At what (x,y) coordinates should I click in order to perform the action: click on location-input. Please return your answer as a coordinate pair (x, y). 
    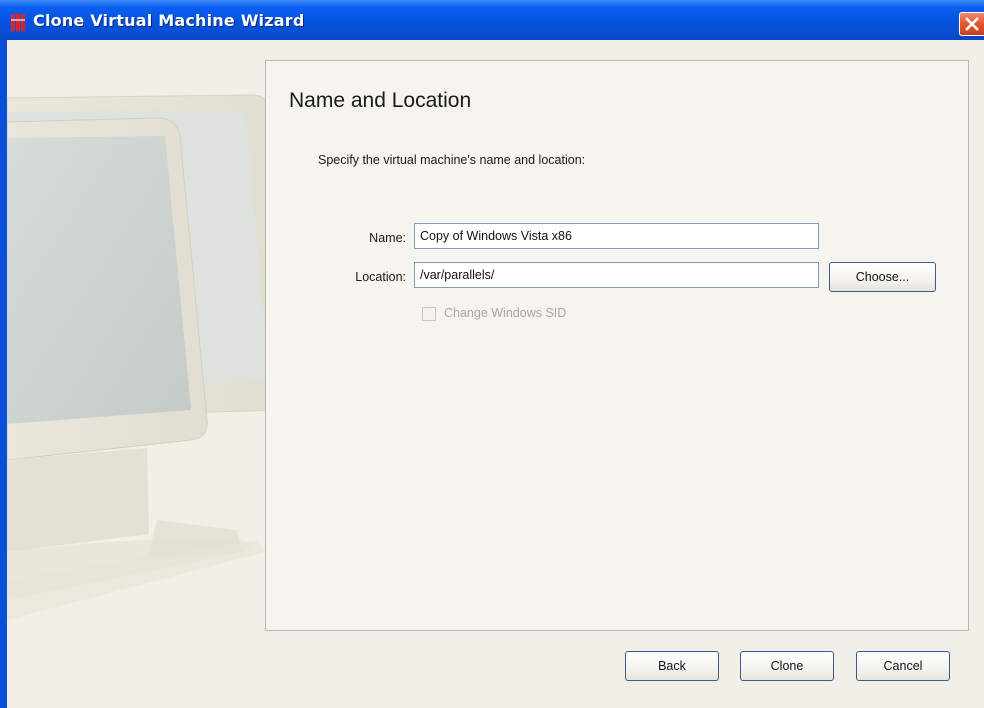
    Looking at the image, I should click on (616, 275).